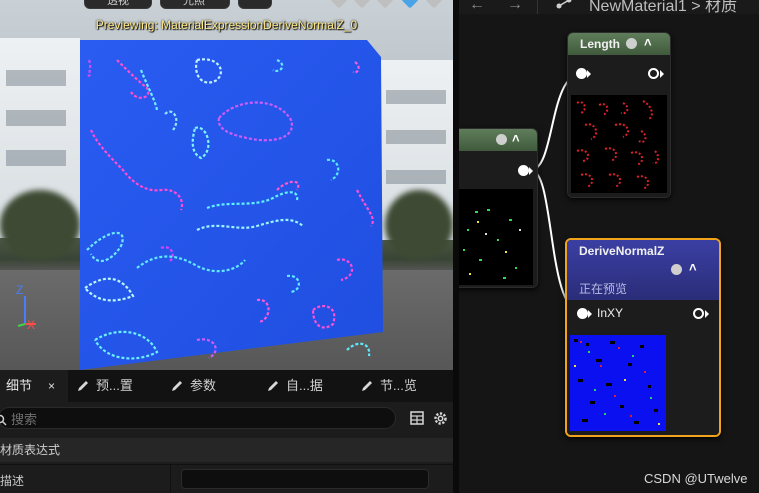 This screenshot has width=759, height=493. What do you see at coordinates (434, 4) in the screenshot?
I see `custom-mesh-icon` at bounding box center [434, 4].